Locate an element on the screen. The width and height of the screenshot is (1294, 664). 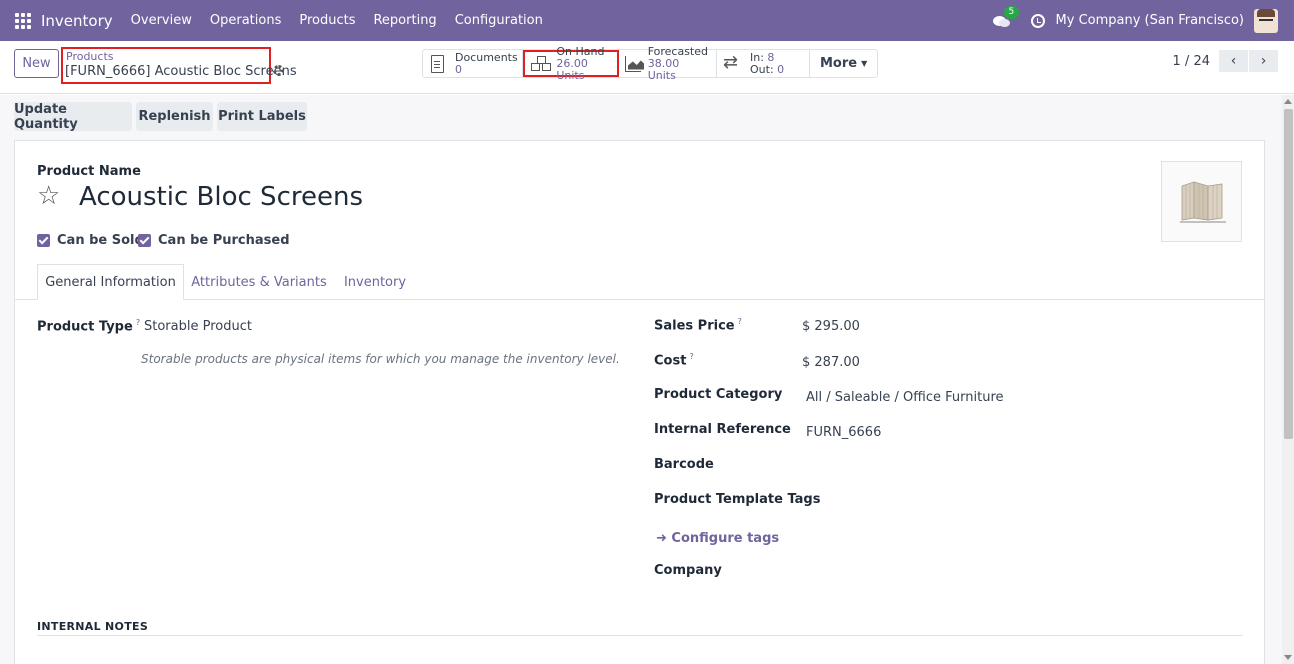
breadcrumb-current-record: [FURN_6666] Acoustic Bloc Screens is located at coordinates (181, 71).